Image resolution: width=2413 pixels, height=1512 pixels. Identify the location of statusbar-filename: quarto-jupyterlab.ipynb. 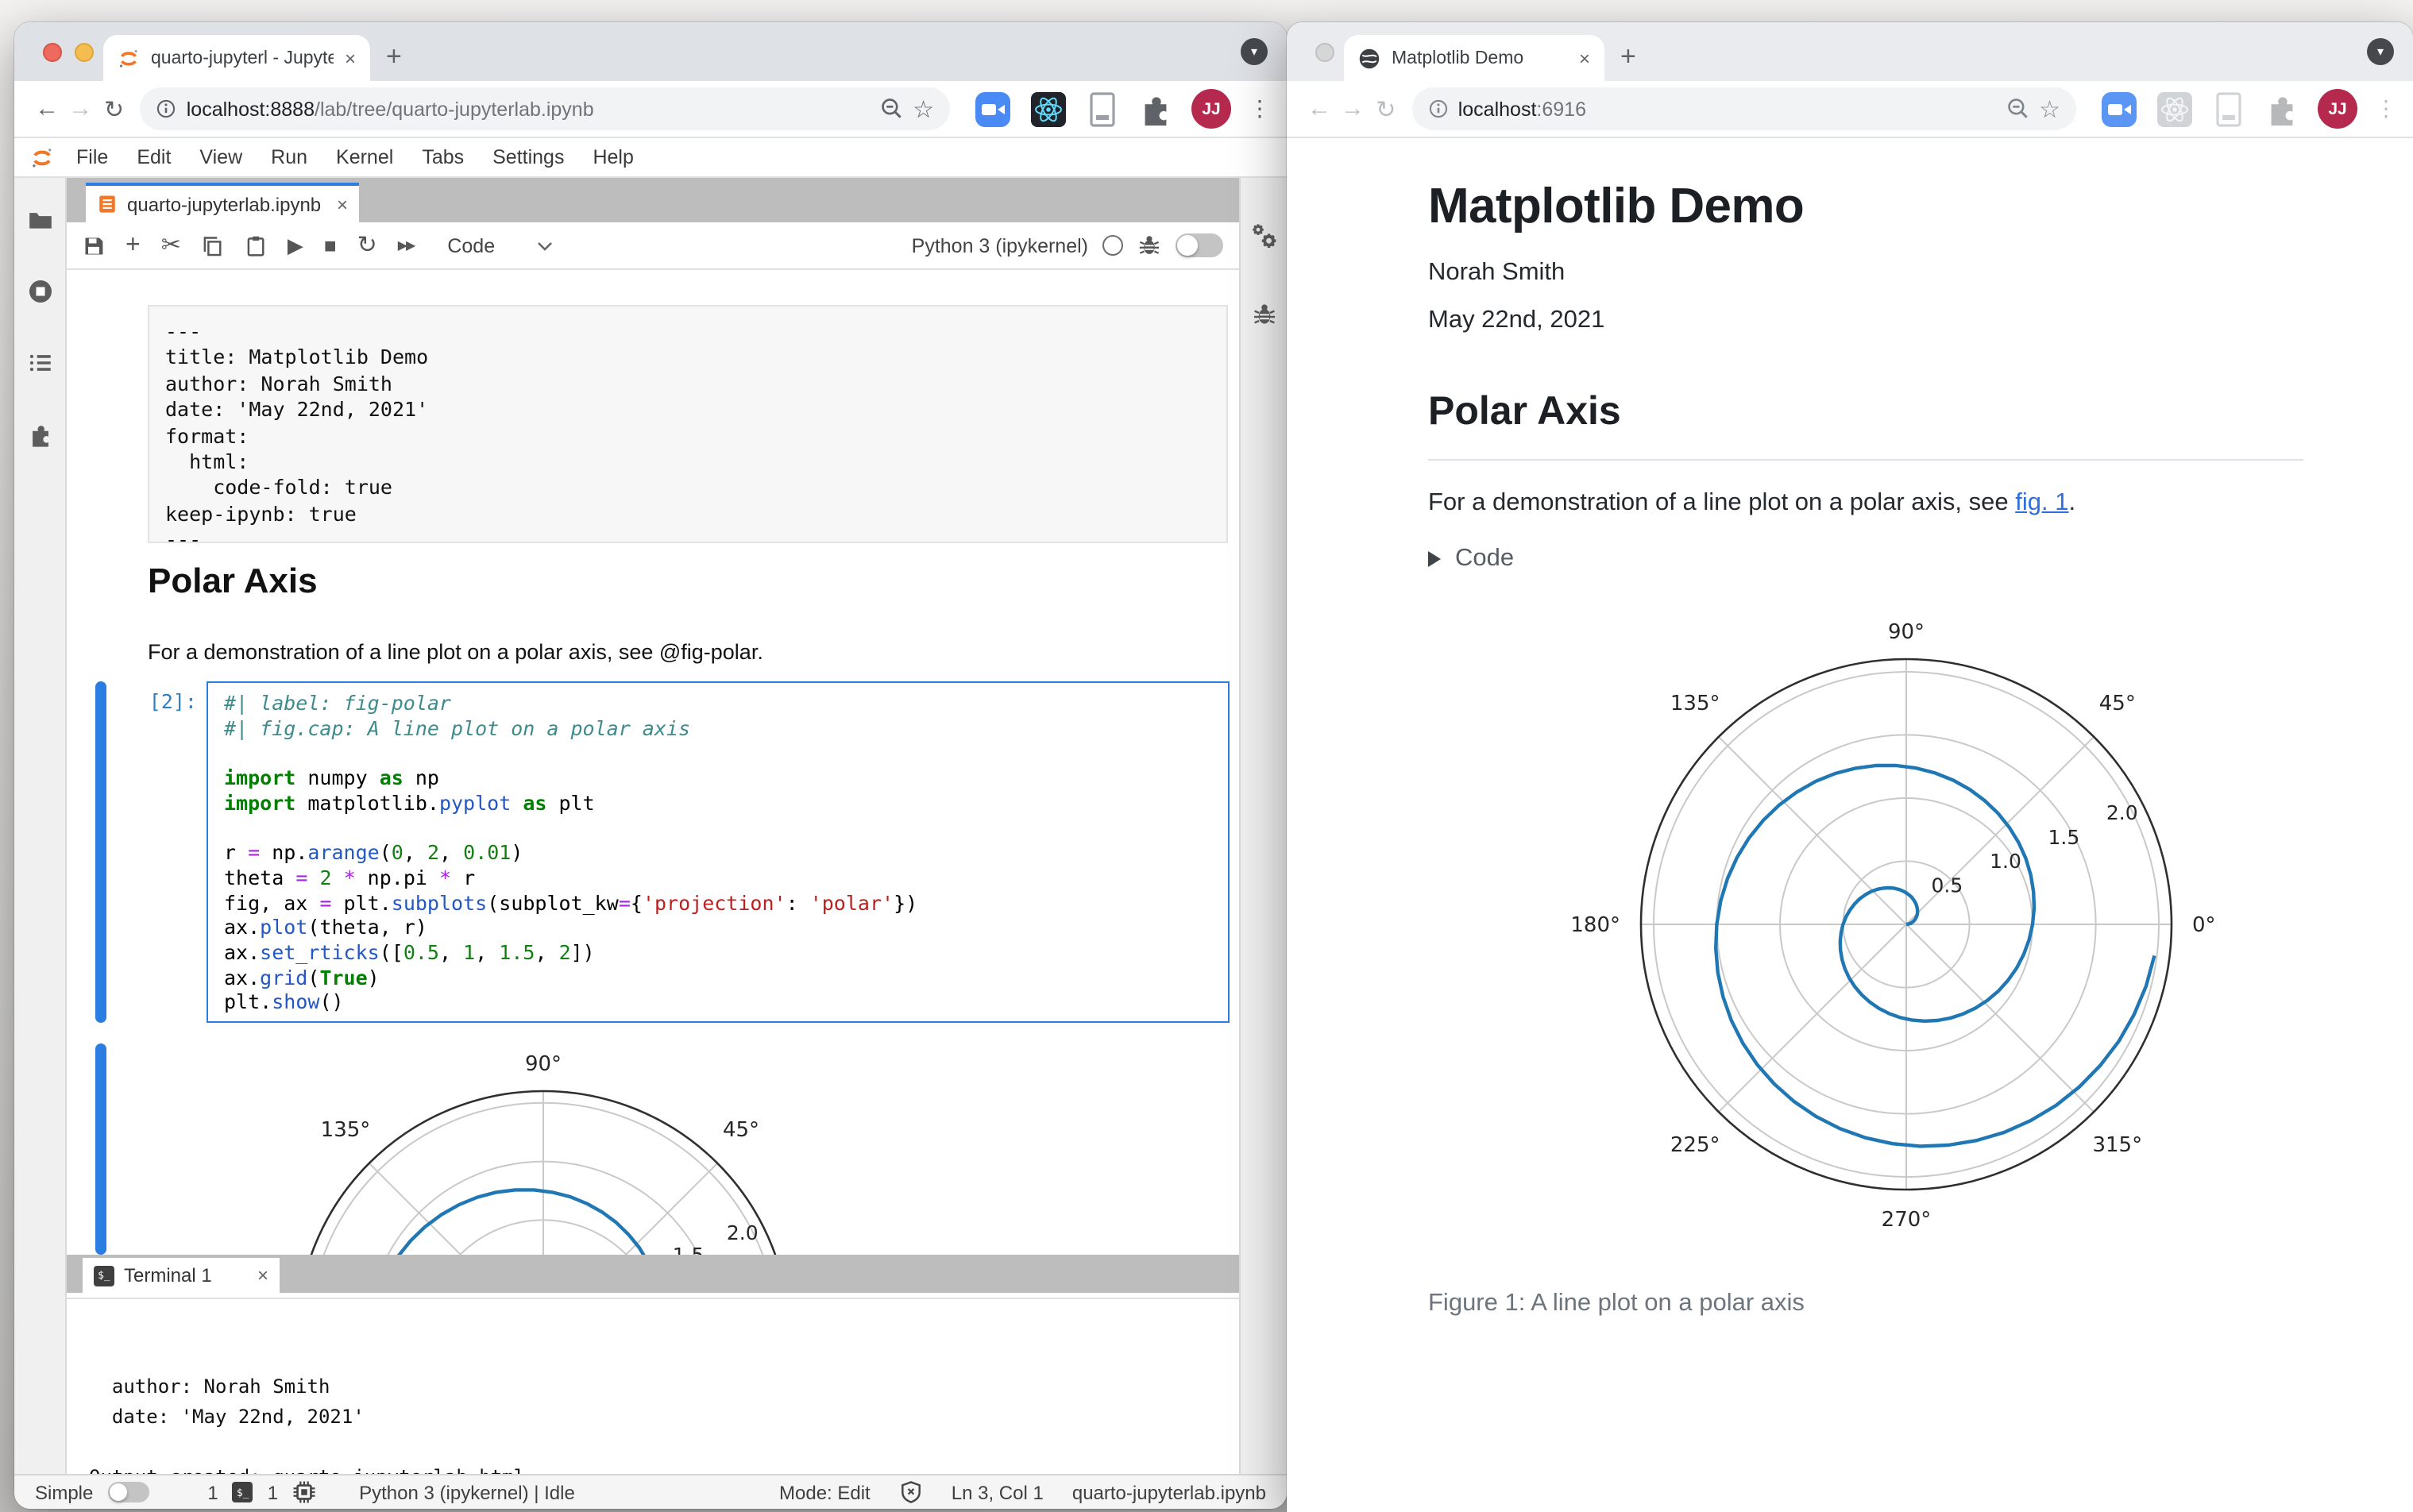
(1168, 1492).